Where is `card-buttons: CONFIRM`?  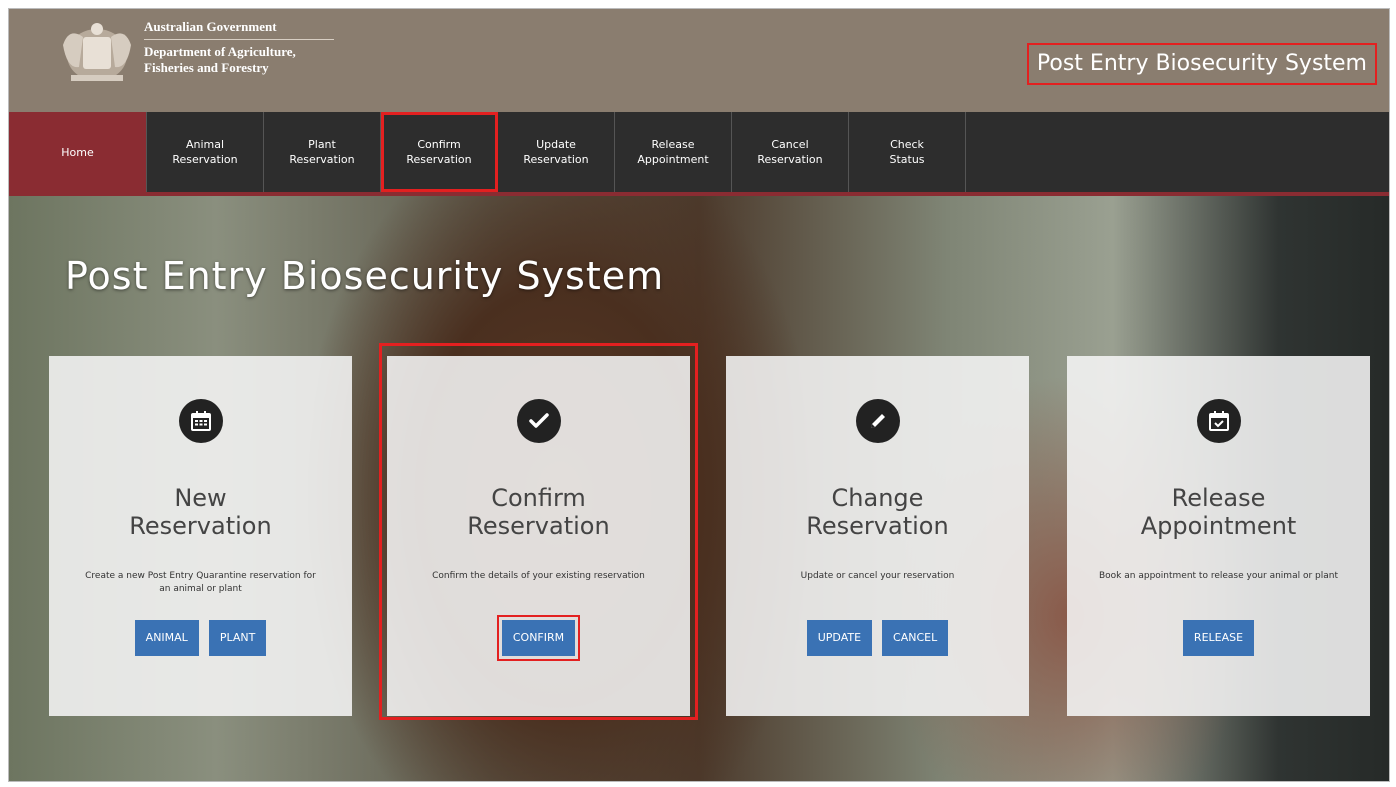 card-buttons: CONFIRM is located at coordinates (538, 638).